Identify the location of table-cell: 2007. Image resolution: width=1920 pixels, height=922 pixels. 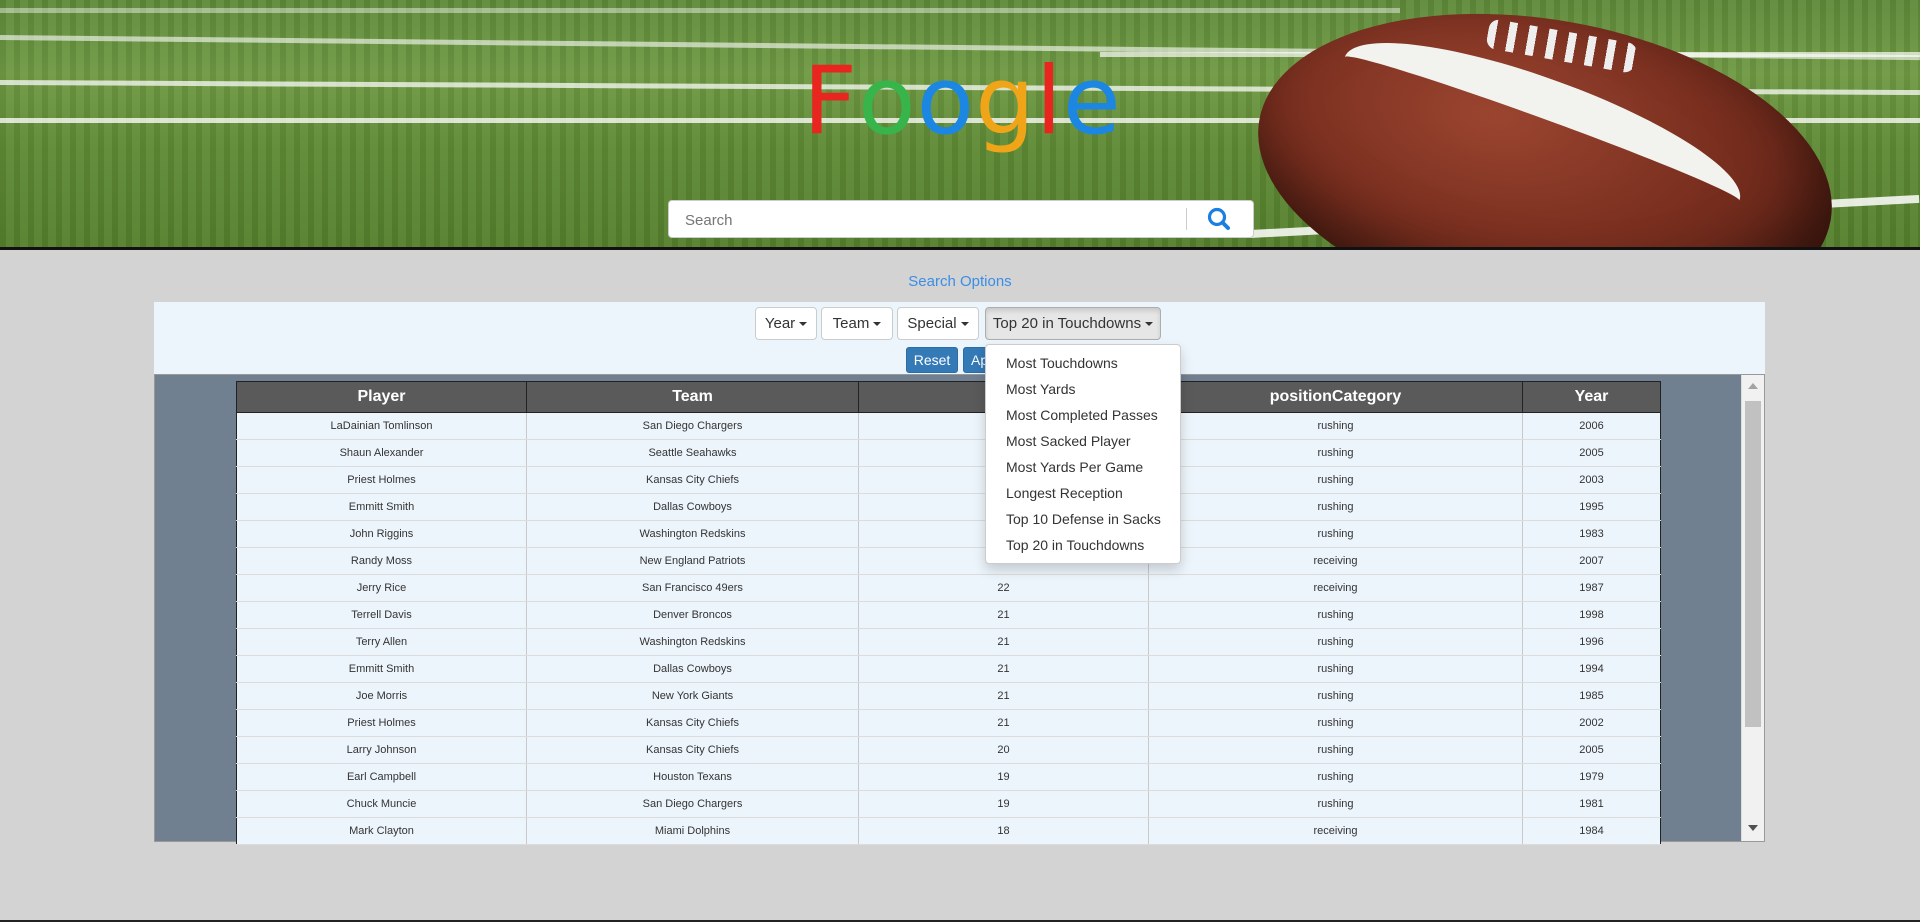
(1591, 561).